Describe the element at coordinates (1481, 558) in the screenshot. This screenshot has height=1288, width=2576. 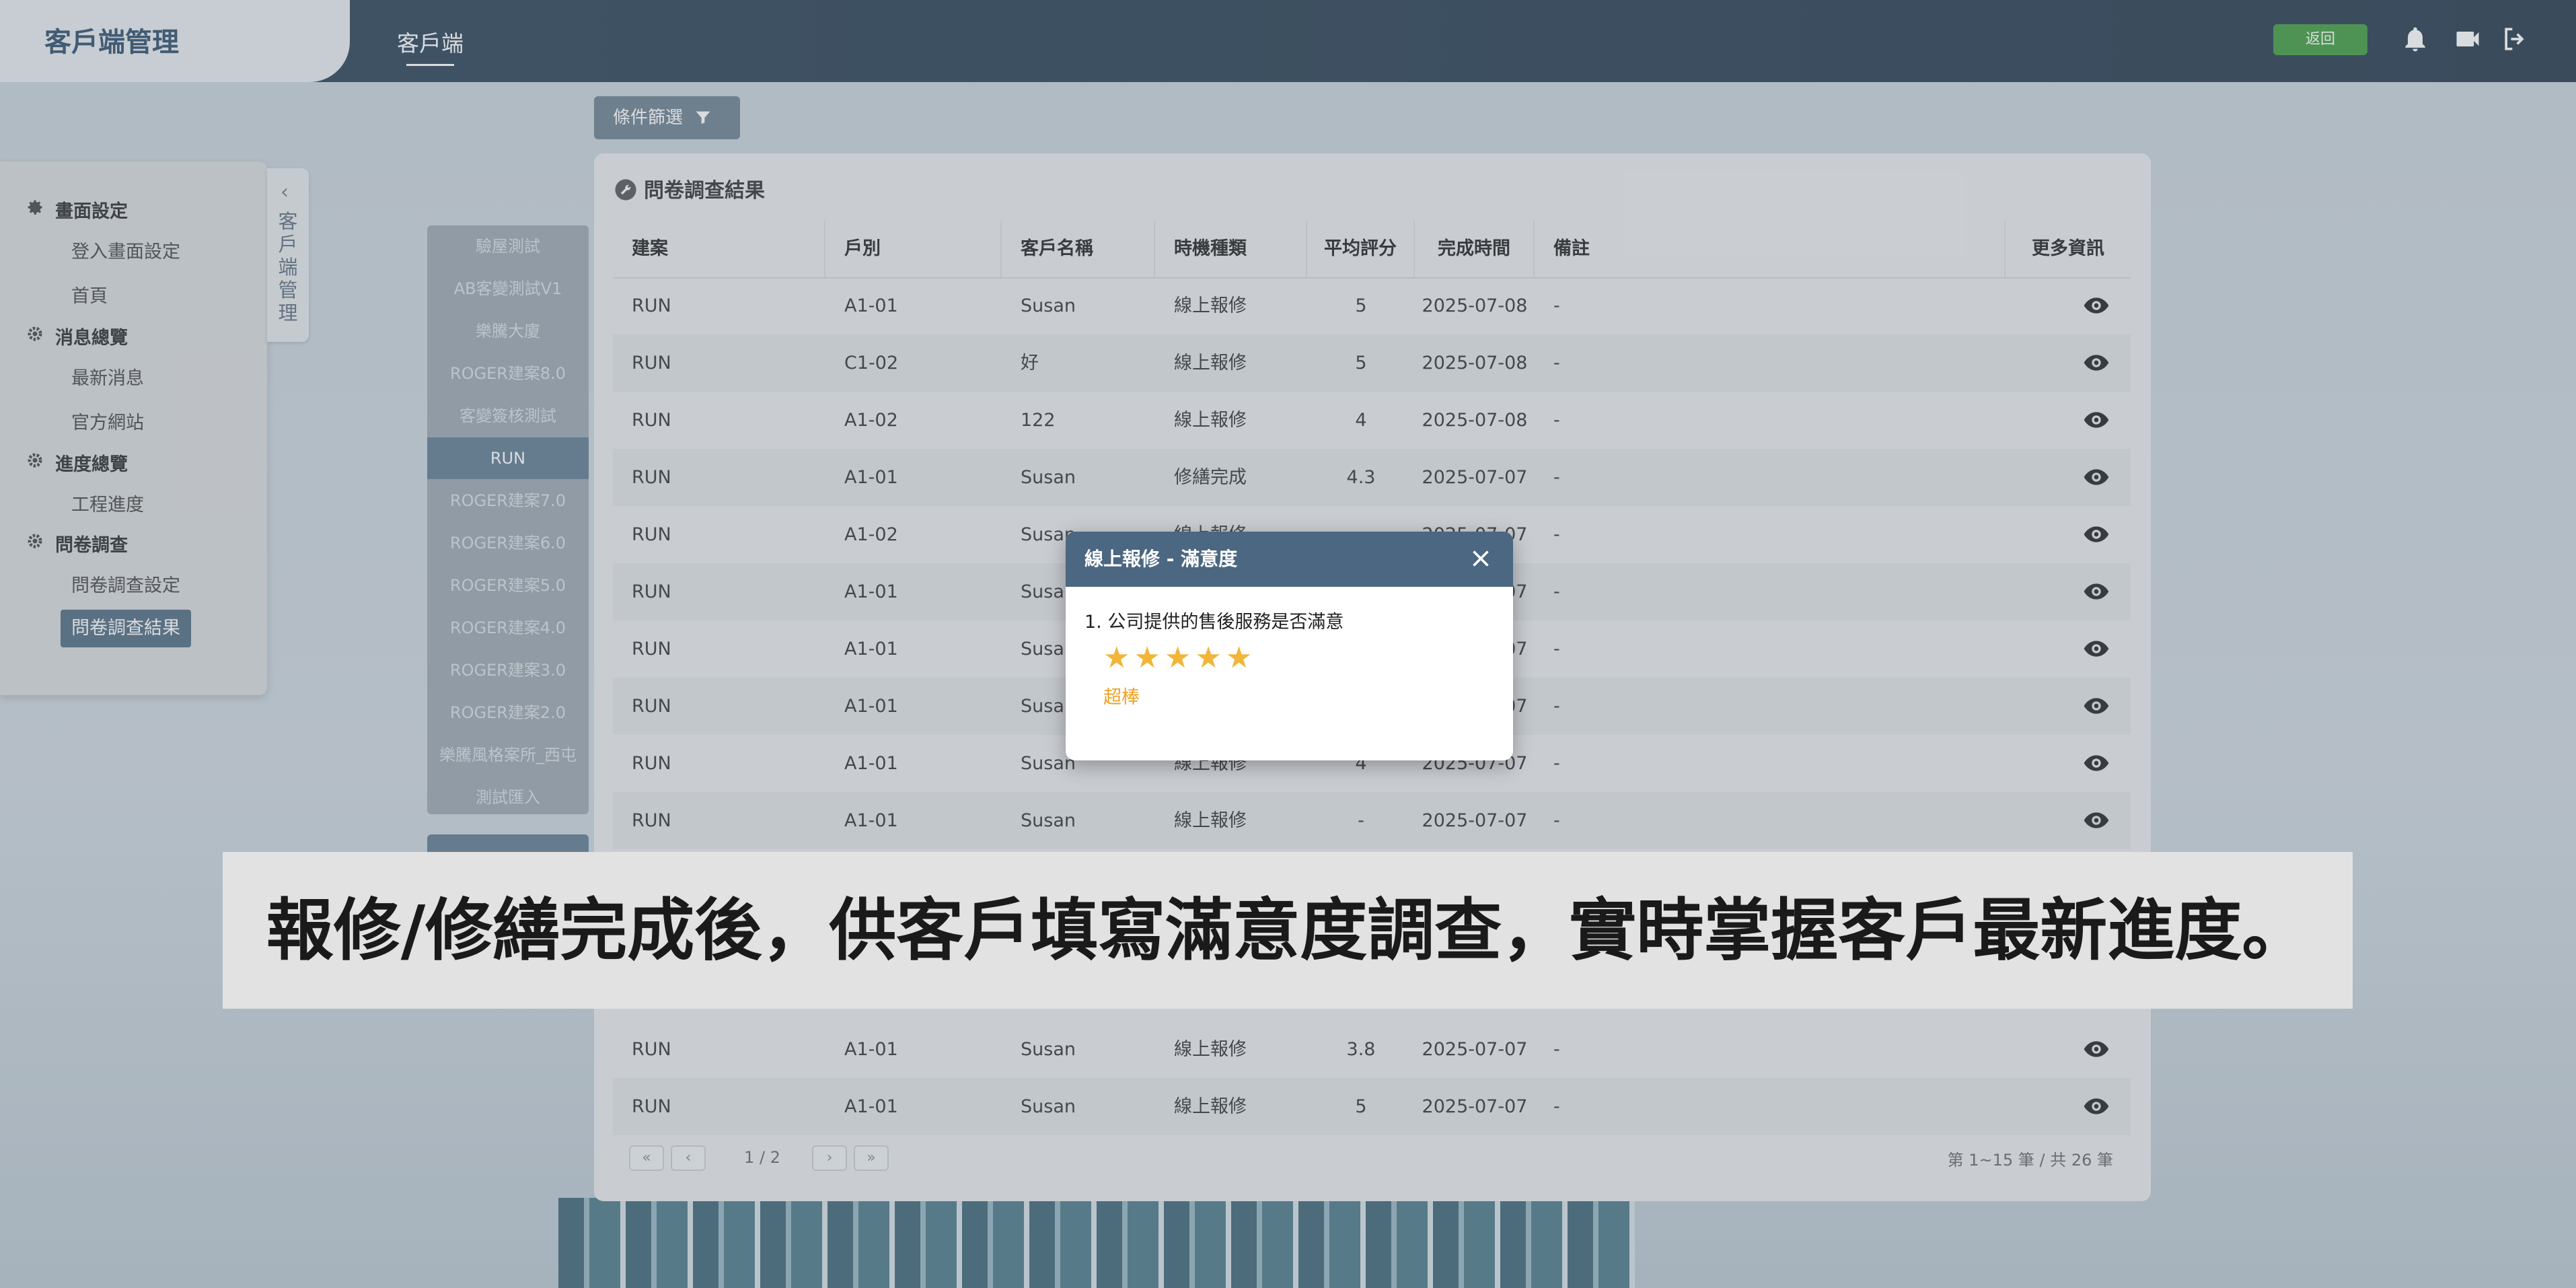
I see `close-icon` at that location.